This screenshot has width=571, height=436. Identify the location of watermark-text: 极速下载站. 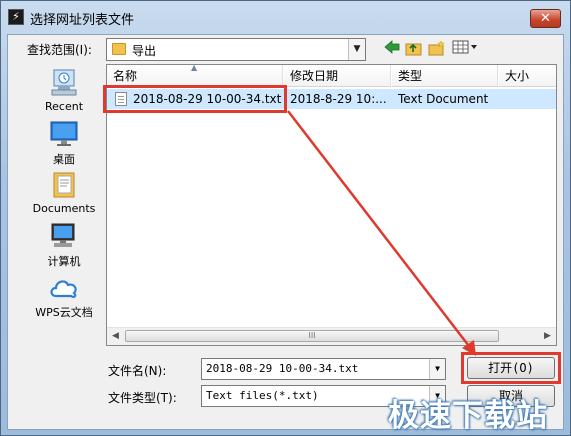
(468, 416).